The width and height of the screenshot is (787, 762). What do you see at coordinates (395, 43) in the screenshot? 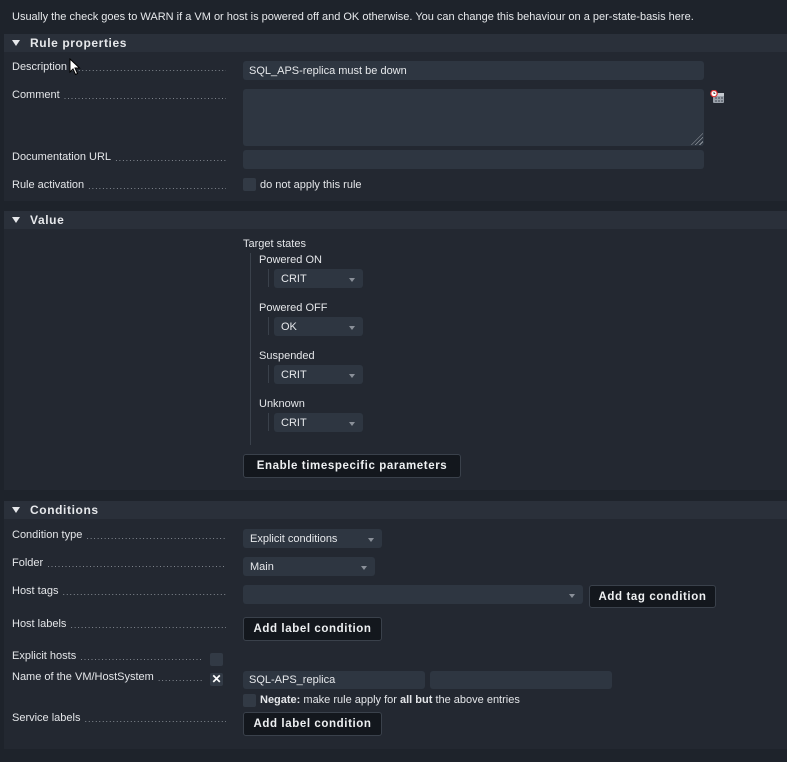
I see `rule-properties-header: Rule properties` at bounding box center [395, 43].